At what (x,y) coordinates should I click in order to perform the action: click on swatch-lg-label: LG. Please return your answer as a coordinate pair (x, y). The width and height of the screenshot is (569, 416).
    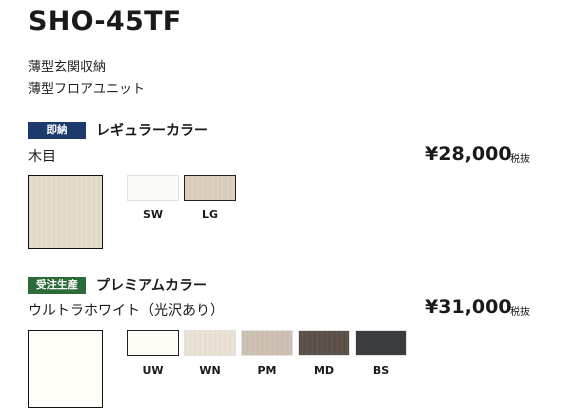
    Looking at the image, I should click on (210, 214).